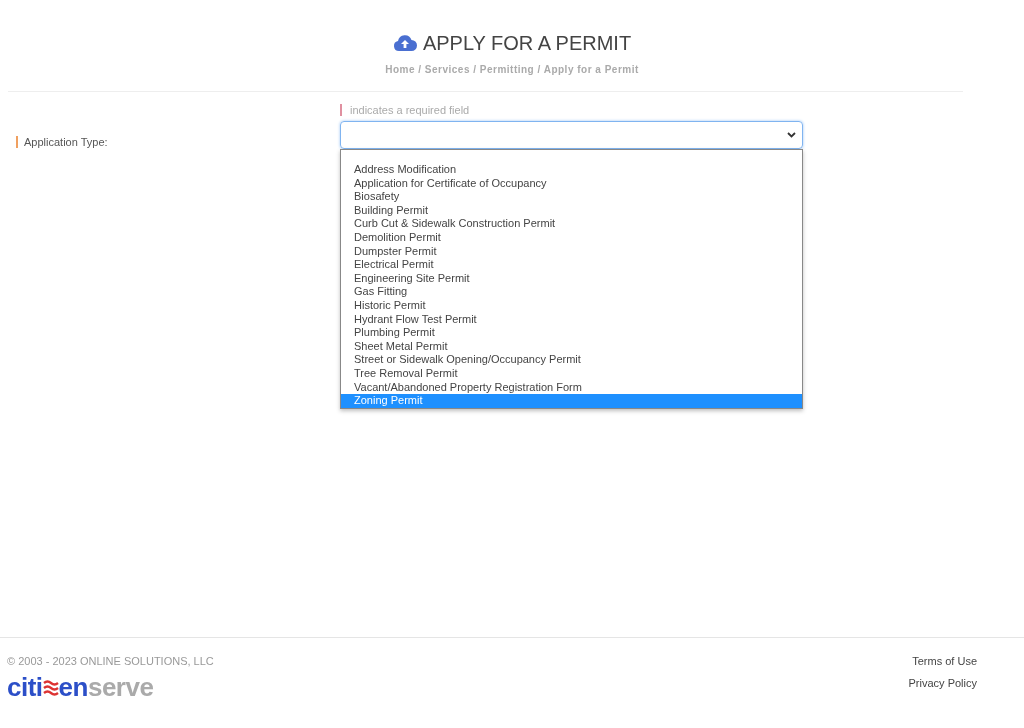 Image resolution: width=1024 pixels, height=728 pixels. What do you see at coordinates (571, 183) in the screenshot?
I see `dropdown-option: Application for Certificate of Occupancy` at bounding box center [571, 183].